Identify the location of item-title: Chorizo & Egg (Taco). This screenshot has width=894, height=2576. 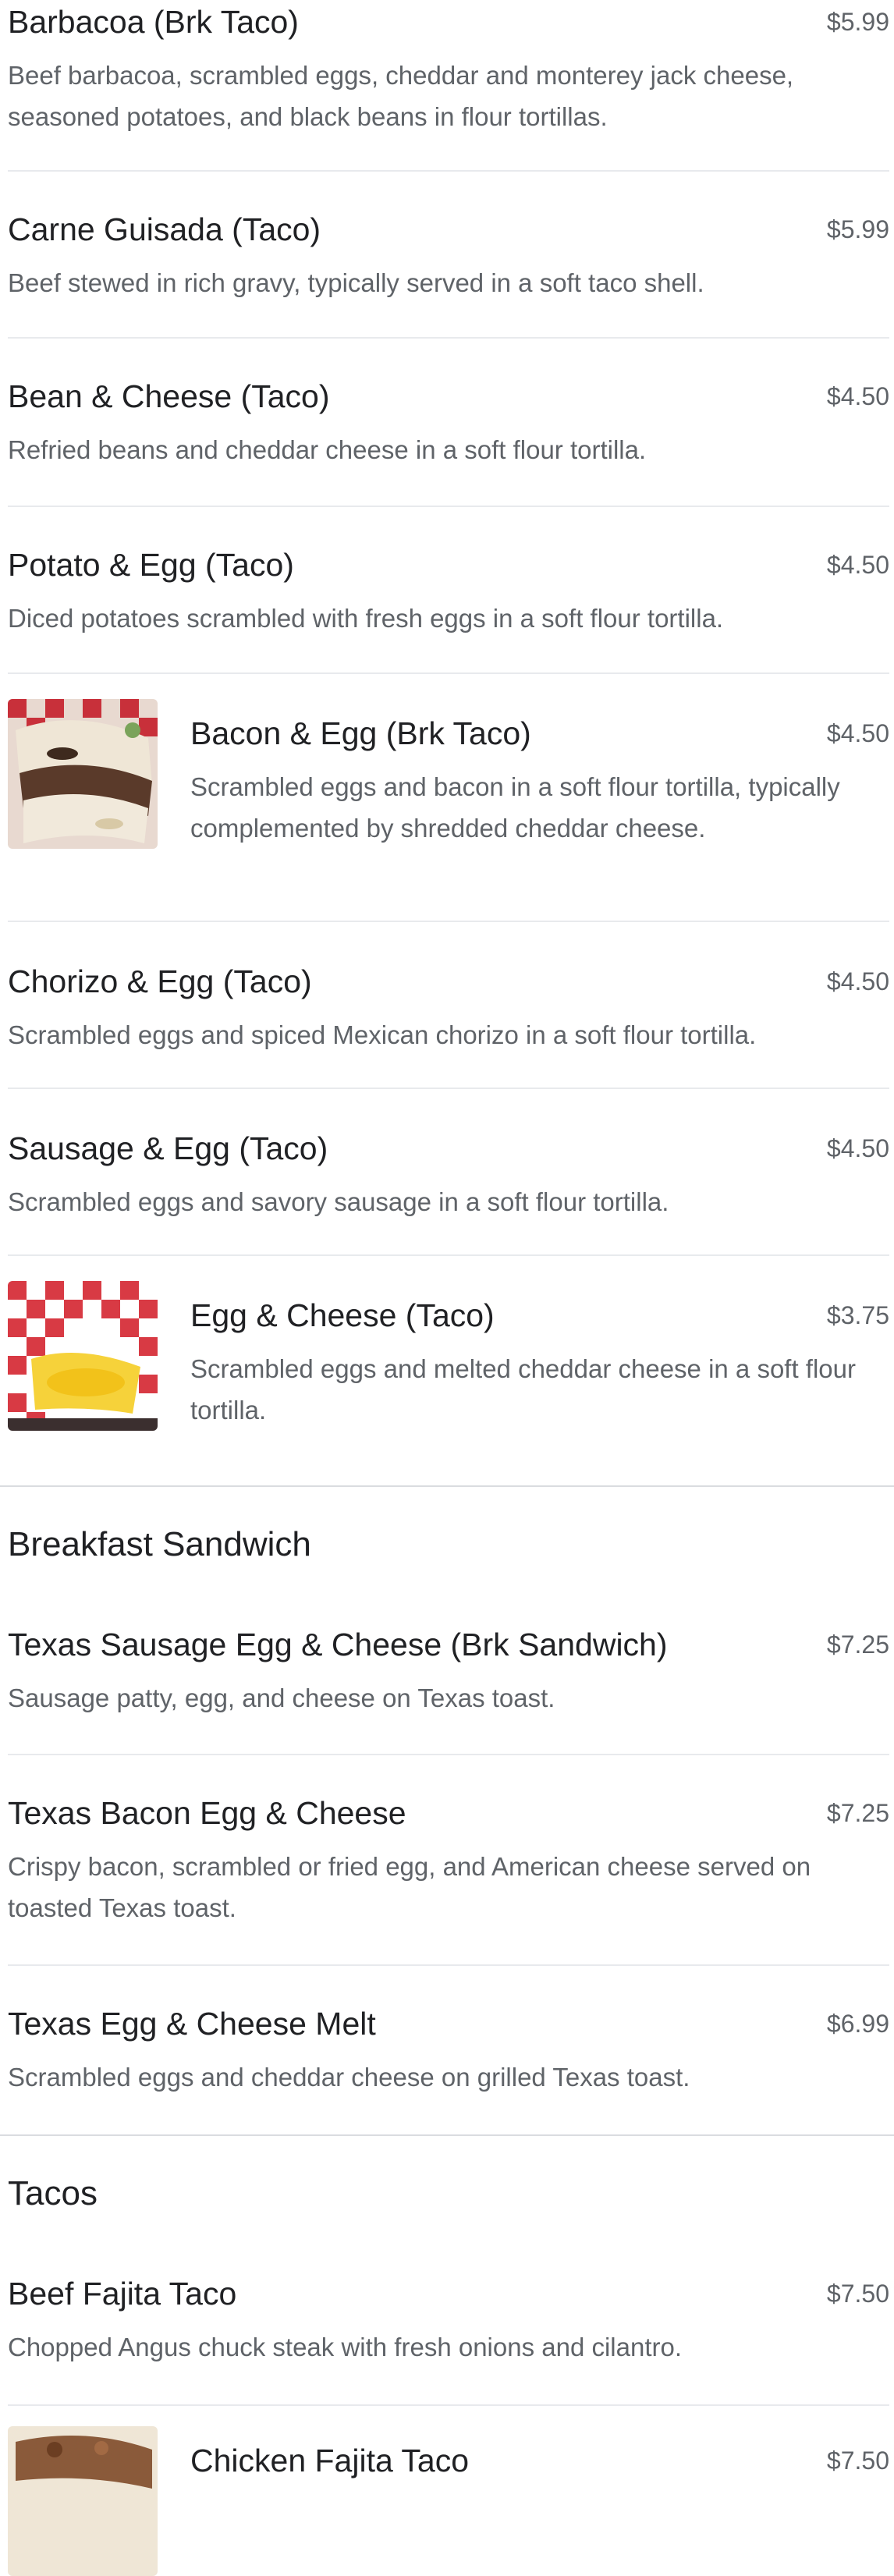
(160, 981).